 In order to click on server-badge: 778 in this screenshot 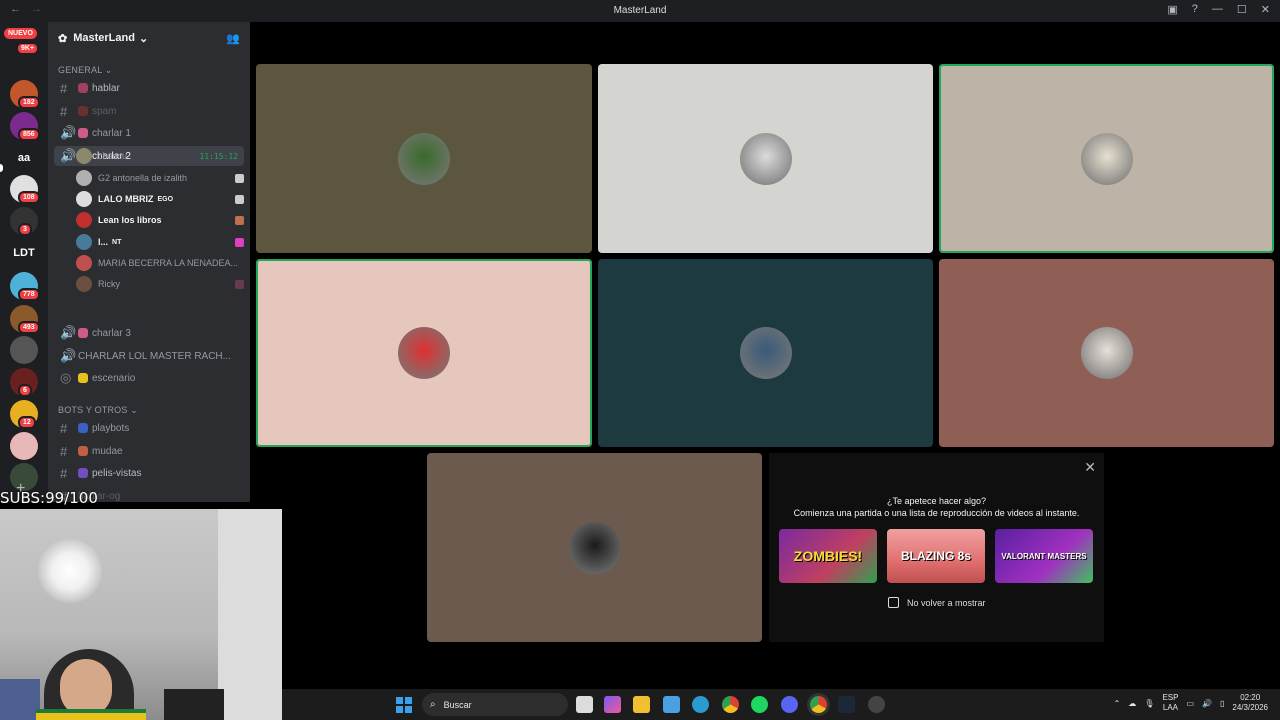, I will do `click(29, 294)`.